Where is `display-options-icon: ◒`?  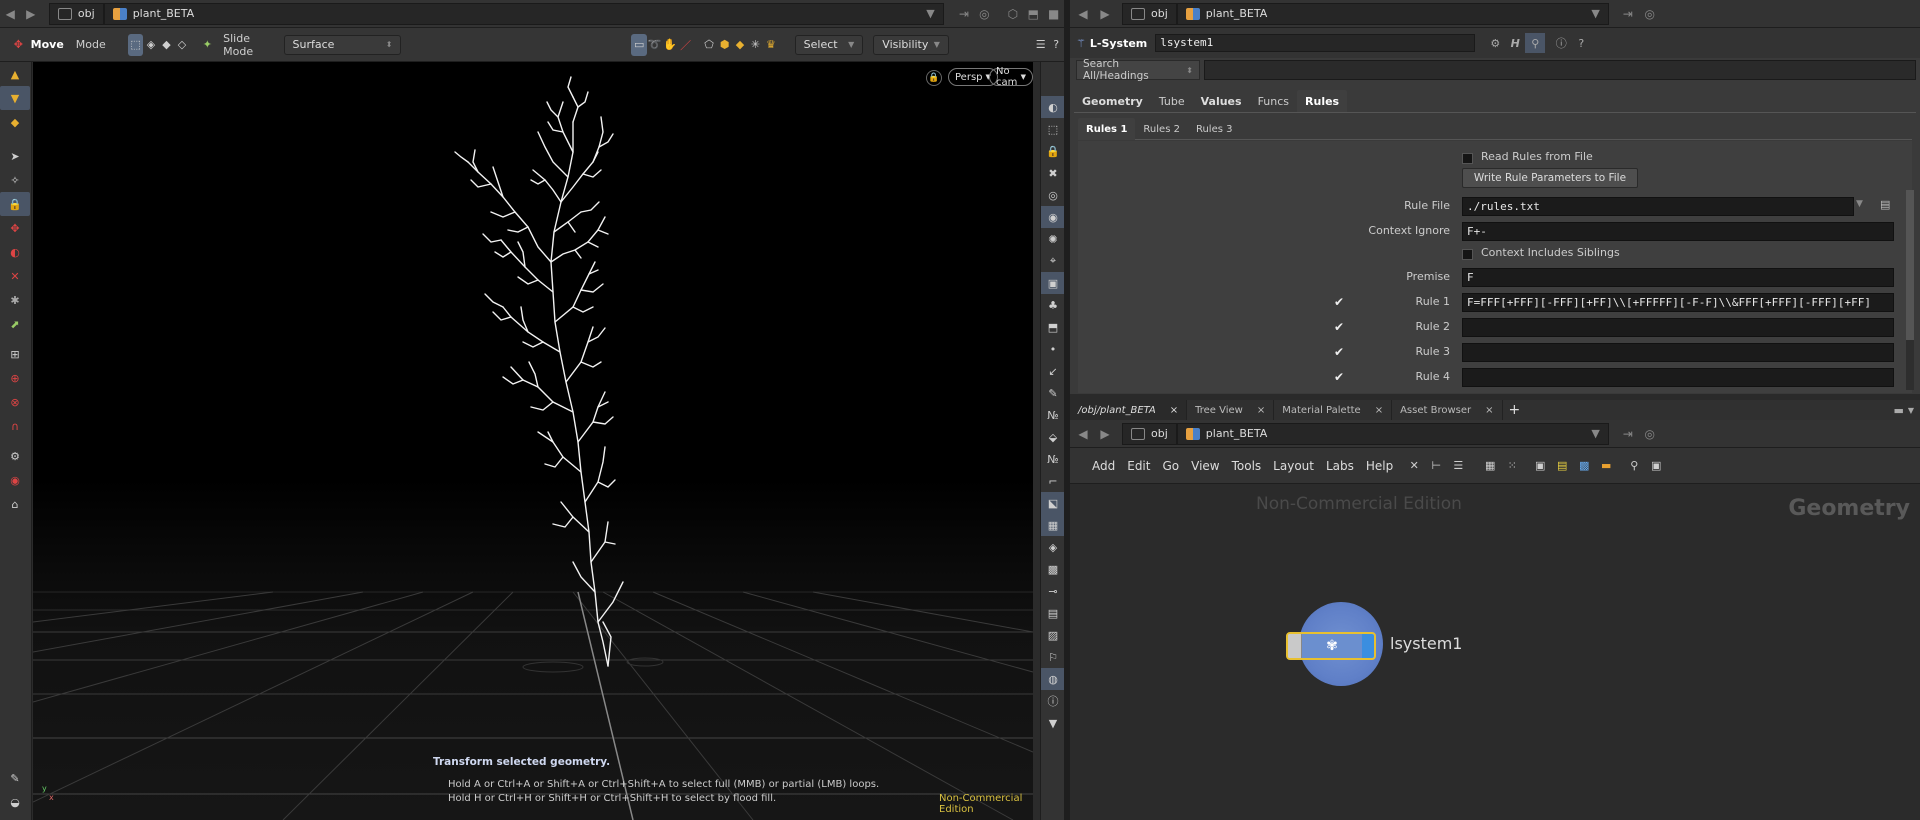 display-options-icon: ◒ is located at coordinates (15, 802).